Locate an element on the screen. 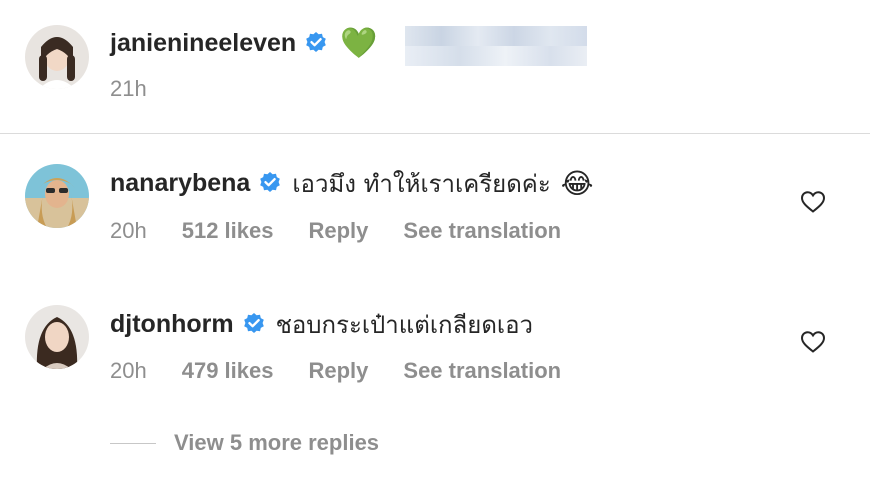 This screenshot has width=870, height=482. post-caption-line: janienineeleven 💚 is located at coordinates (244, 43).